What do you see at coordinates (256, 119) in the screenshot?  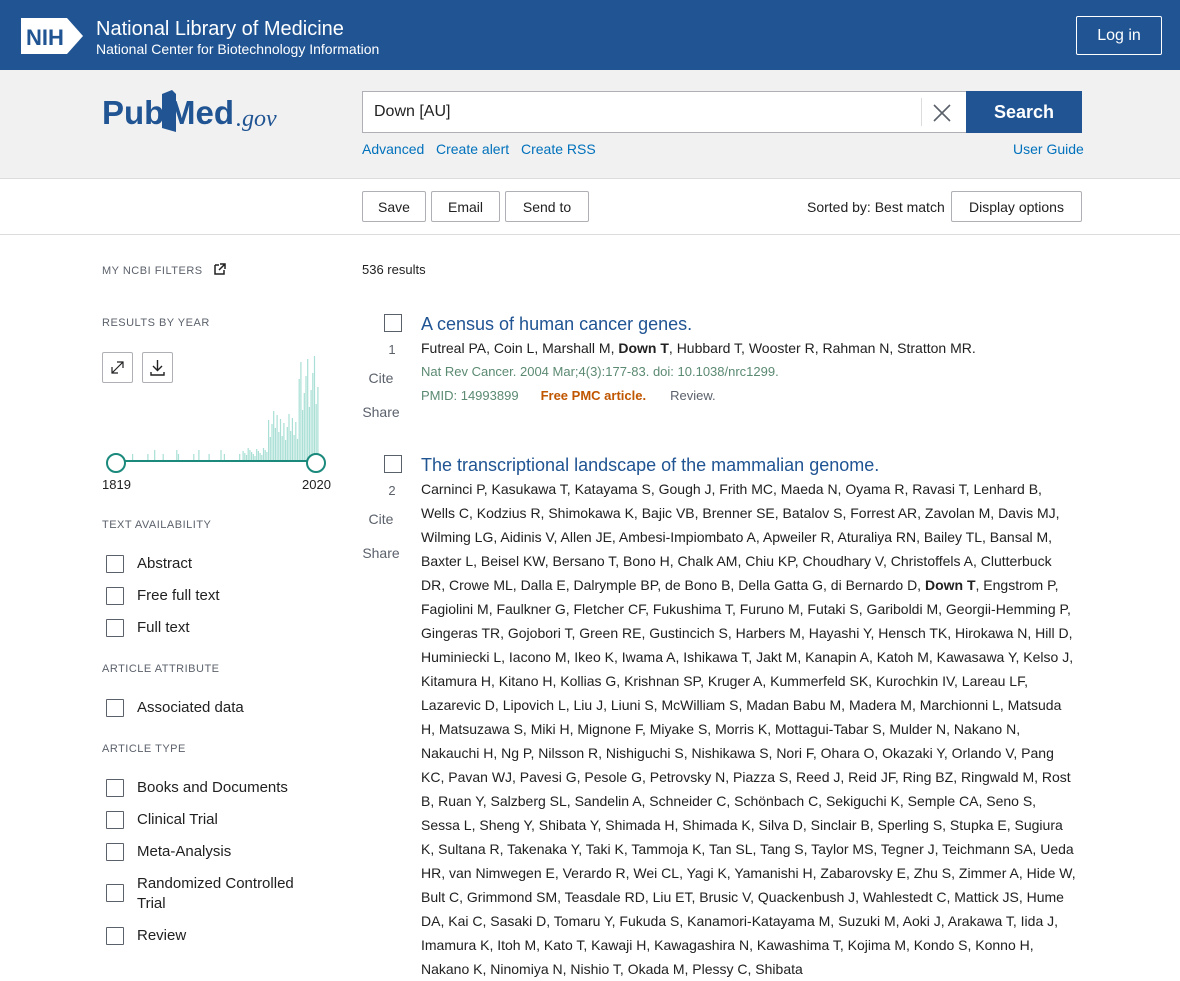 I see `pubmed-logo-gov: .gov` at bounding box center [256, 119].